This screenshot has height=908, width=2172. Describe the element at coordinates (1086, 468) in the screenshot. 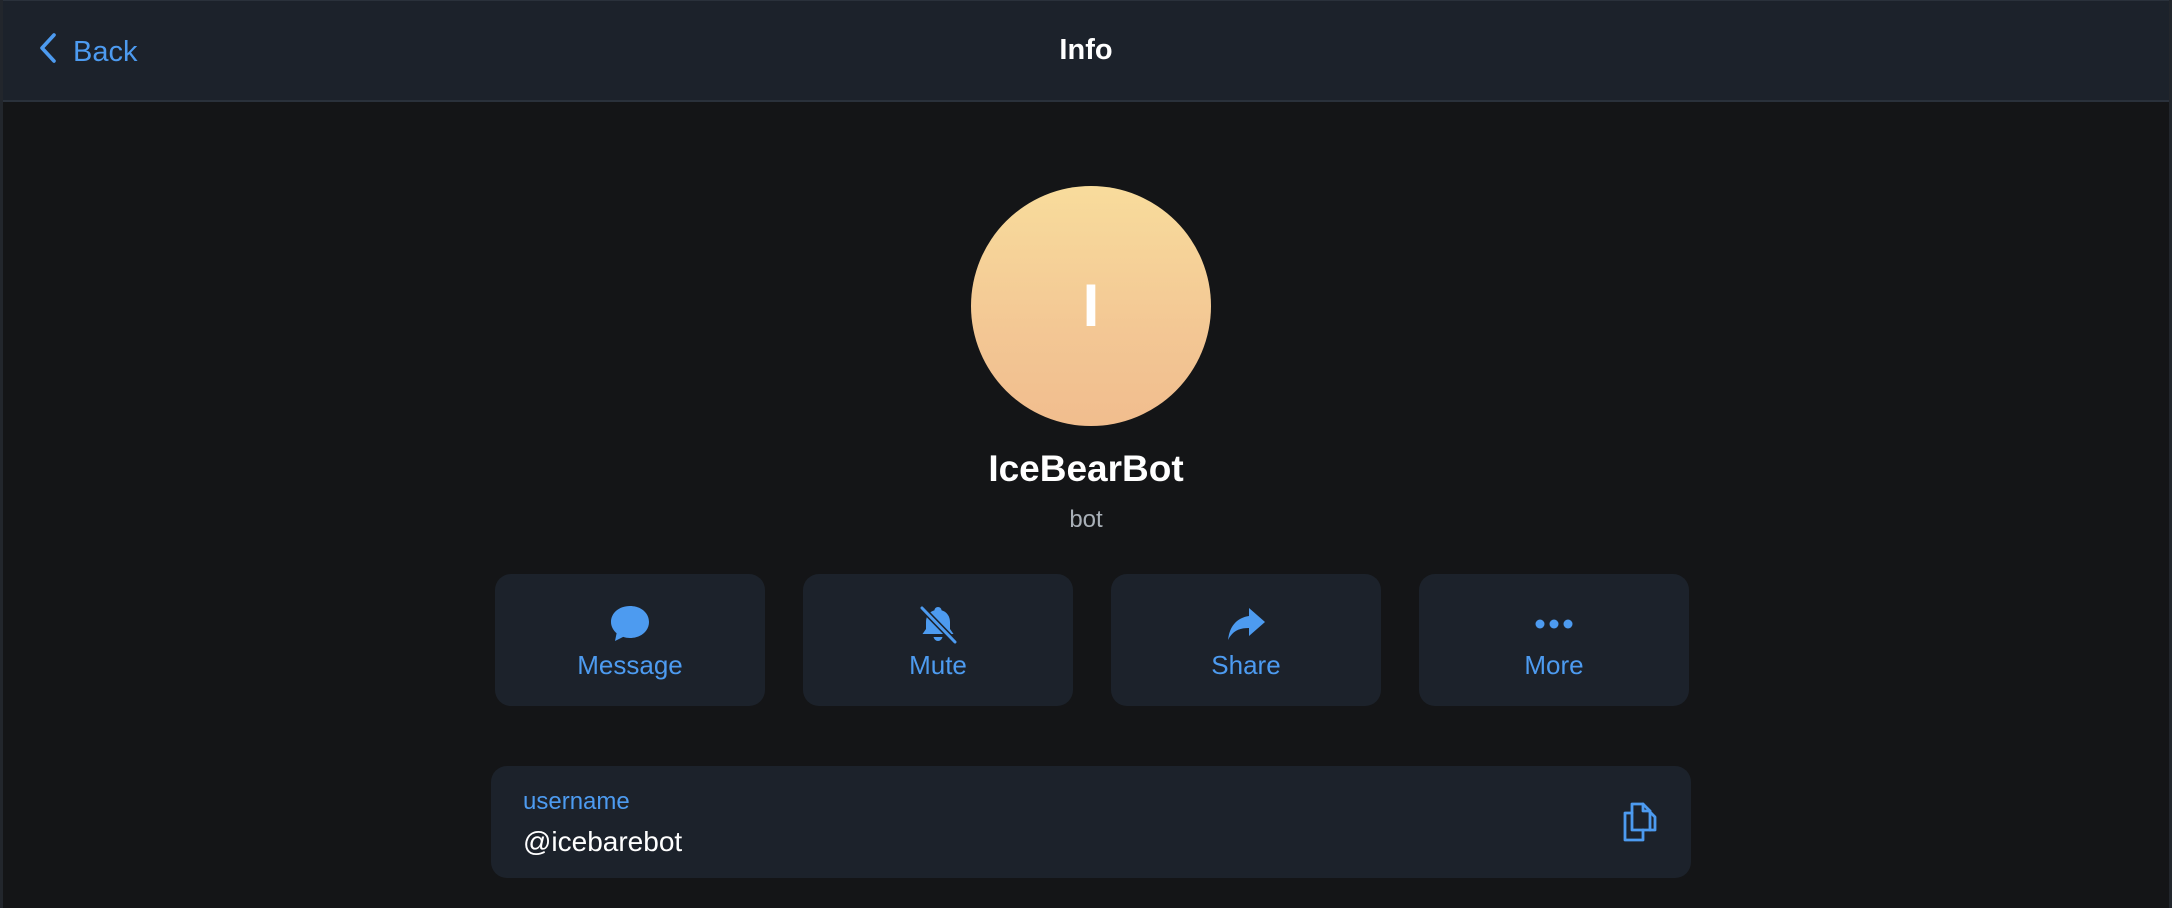

I see `profile-name: IceBearBot` at that location.